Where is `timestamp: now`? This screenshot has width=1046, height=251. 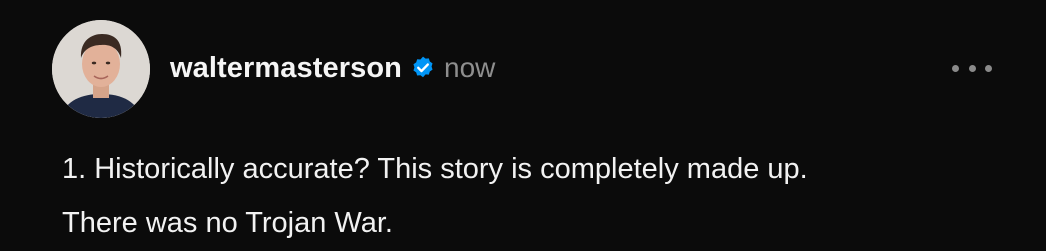
timestamp: now is located at coordinates (470, 67).